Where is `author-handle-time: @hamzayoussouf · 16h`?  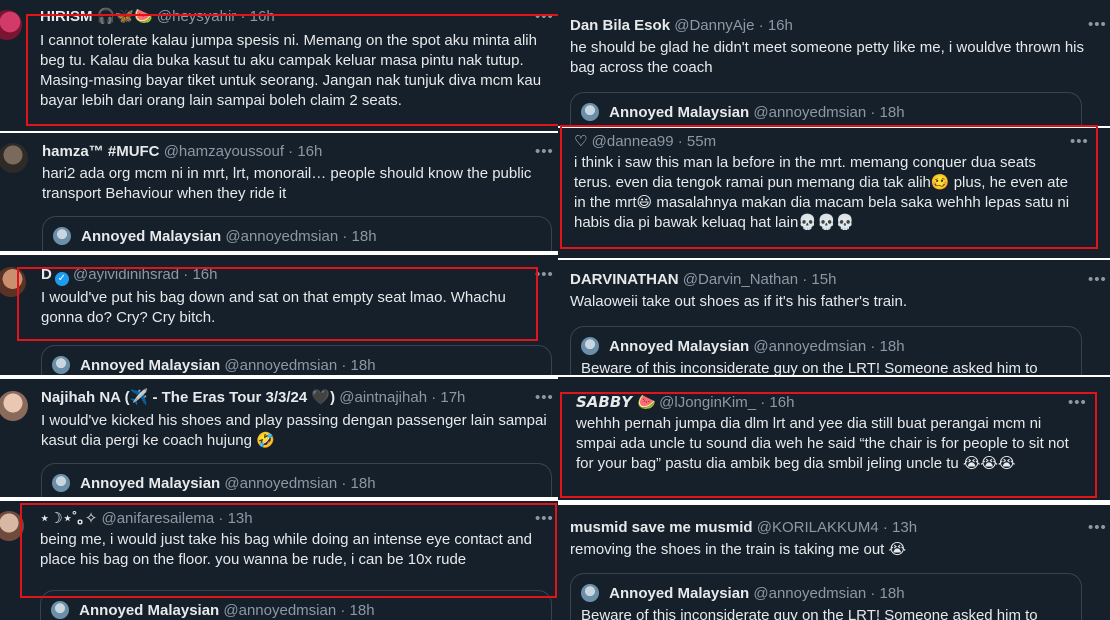 author-handle-time: @hamzayoussouf · 16h is located at coordinates (243, 151).